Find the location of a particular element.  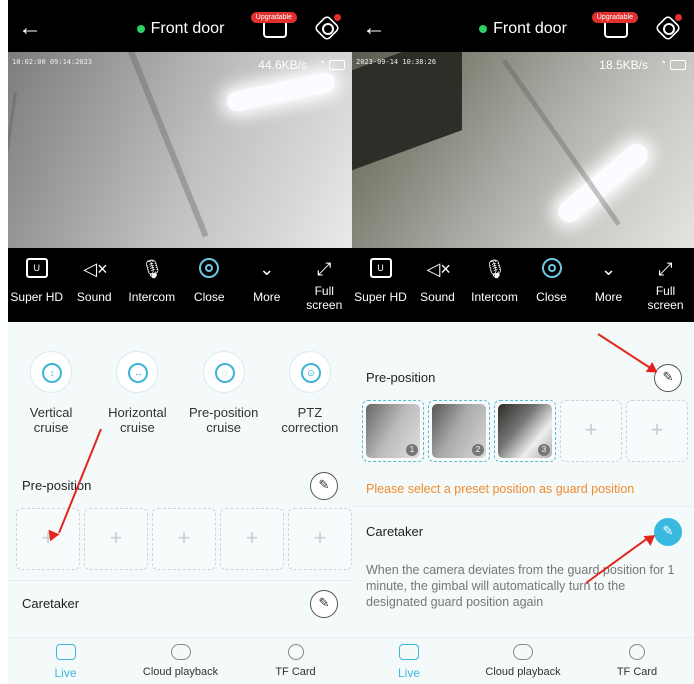

device-title: Front door is located at coordinates (180, 29).